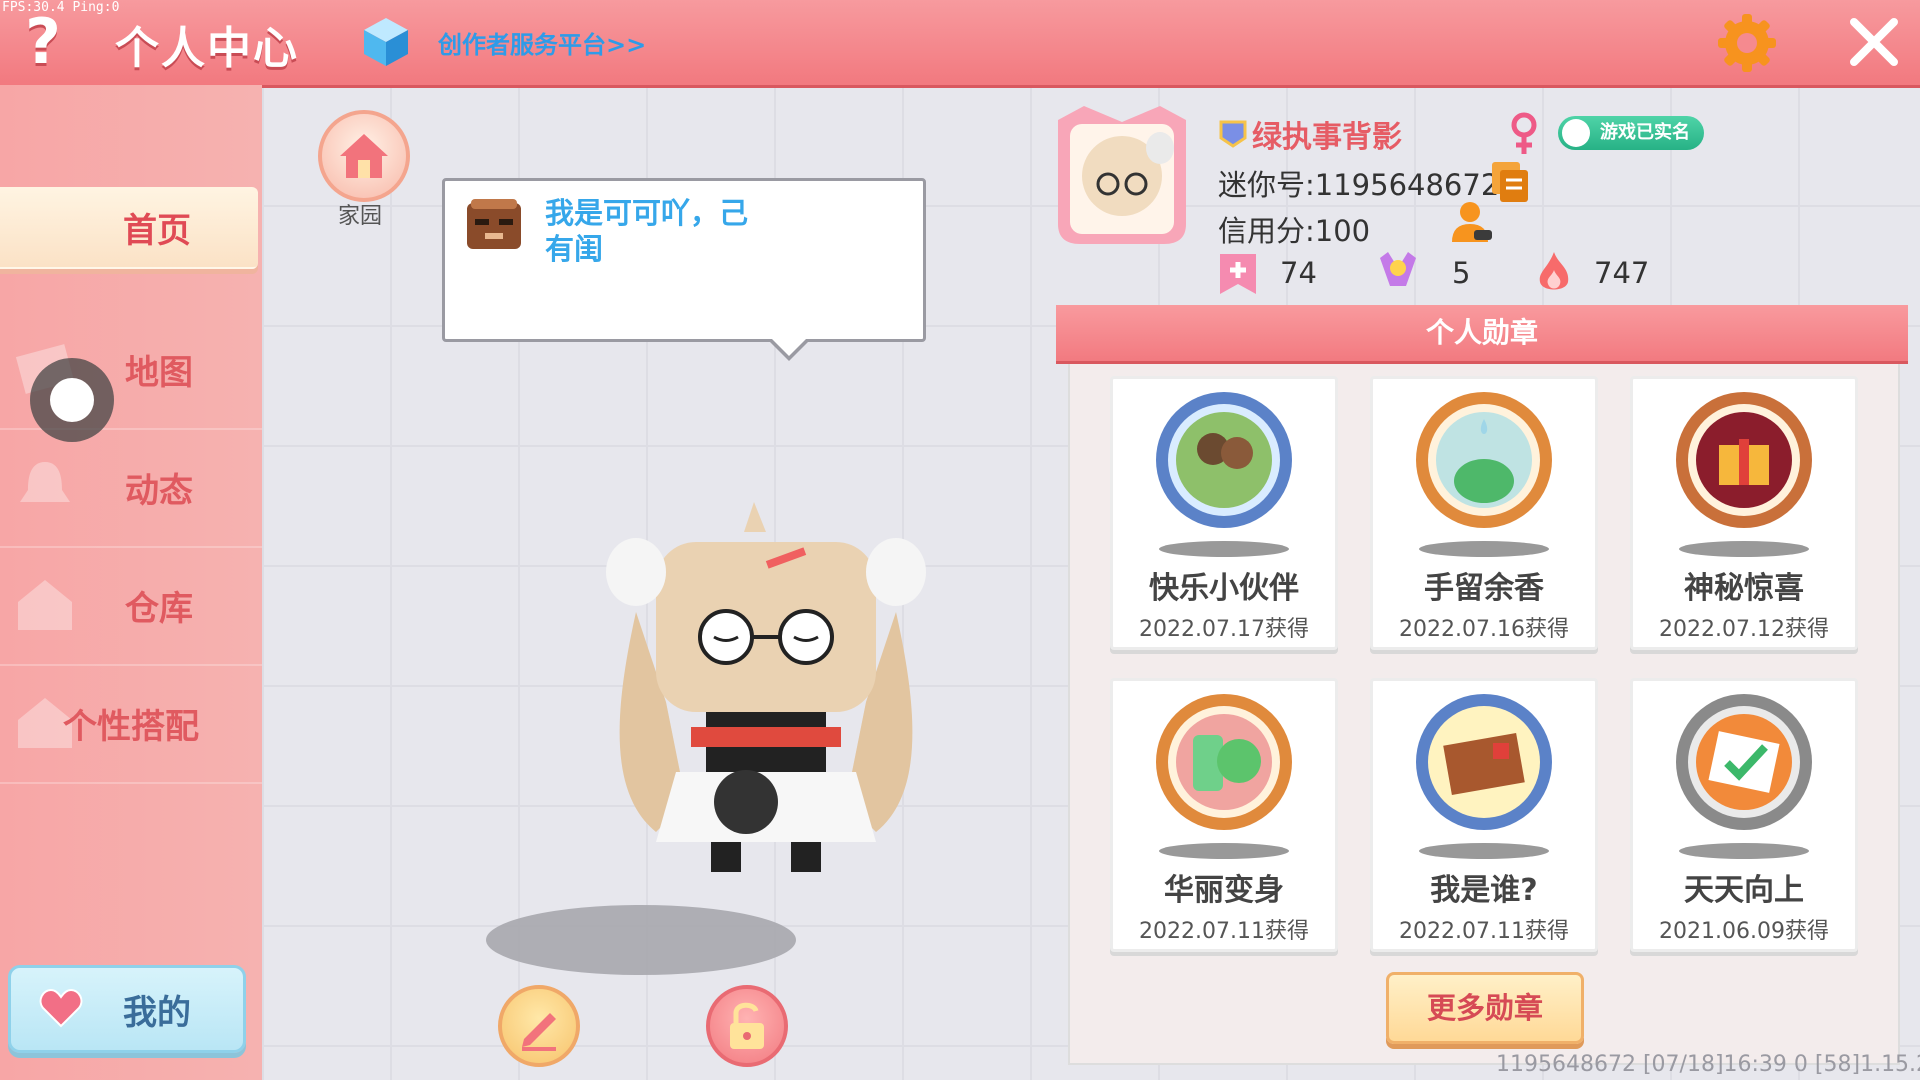 The width and height of the screenshot is (1920, 1080). Describe the element at coordinates (1744, 890) in the screenshot. I see `medal-name: 天天向上` at that location.